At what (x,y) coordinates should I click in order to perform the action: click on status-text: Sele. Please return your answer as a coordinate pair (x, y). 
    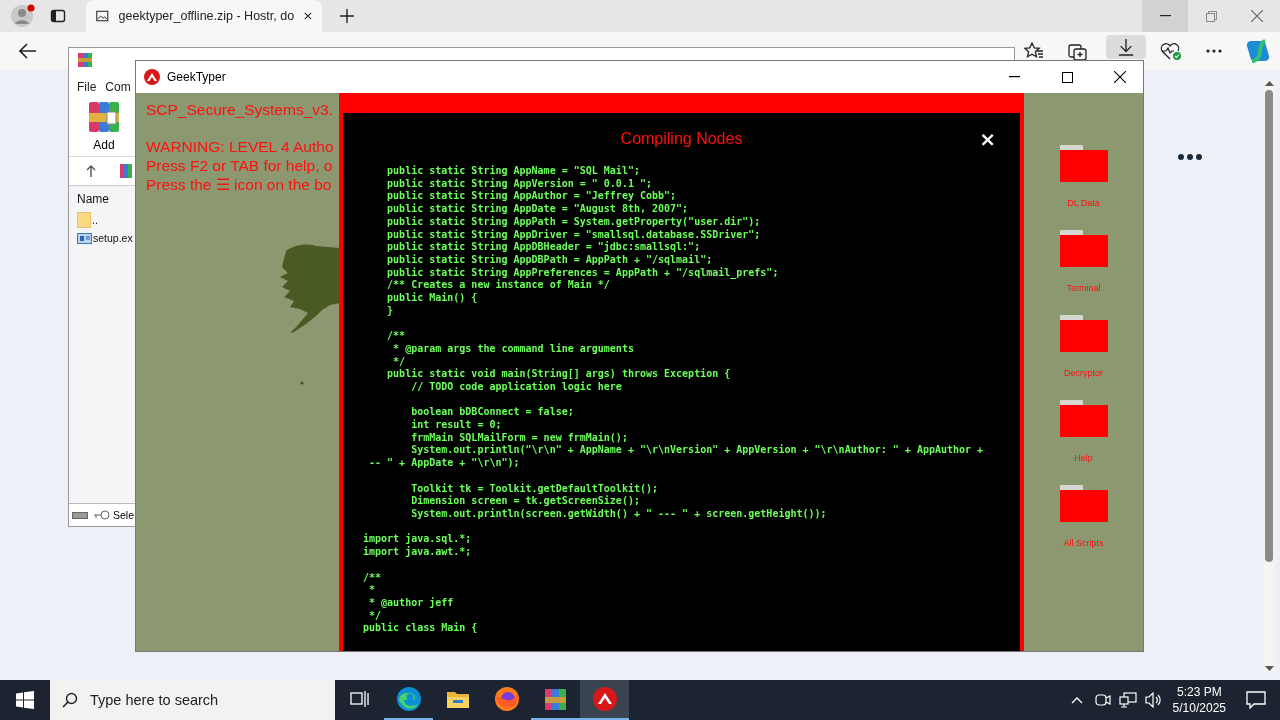
    Looking at the image, I should click on (123, 515).